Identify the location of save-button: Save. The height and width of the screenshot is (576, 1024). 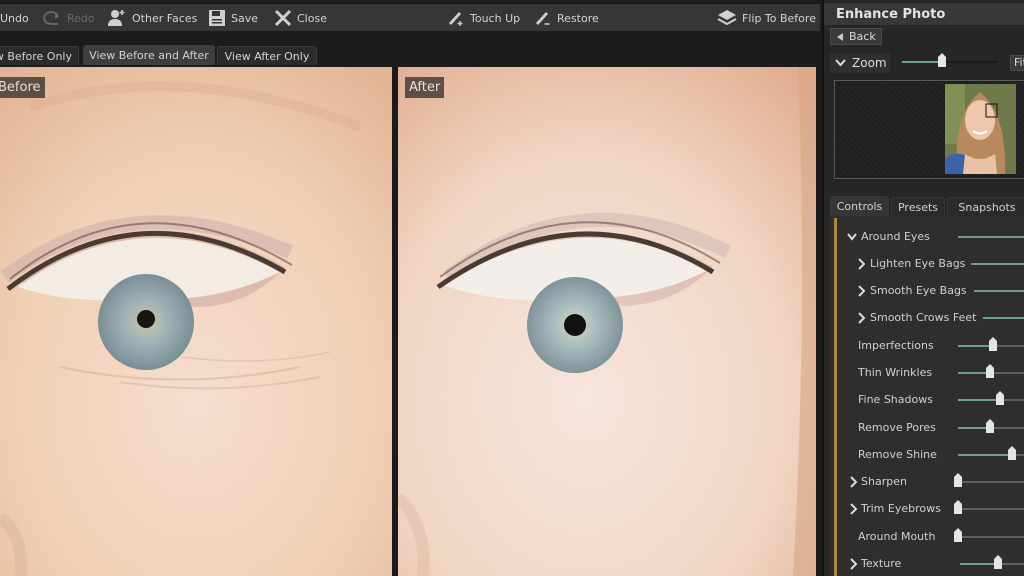
(233, 18).